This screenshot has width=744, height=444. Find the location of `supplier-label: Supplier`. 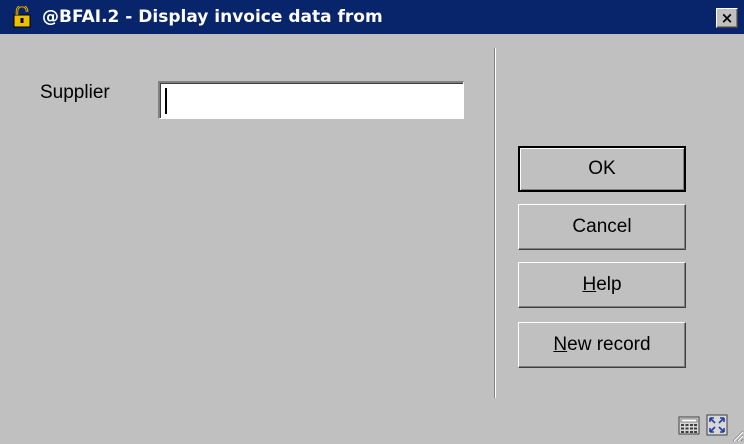

supplier-label: Supplier is located at coordinates (75, 92).